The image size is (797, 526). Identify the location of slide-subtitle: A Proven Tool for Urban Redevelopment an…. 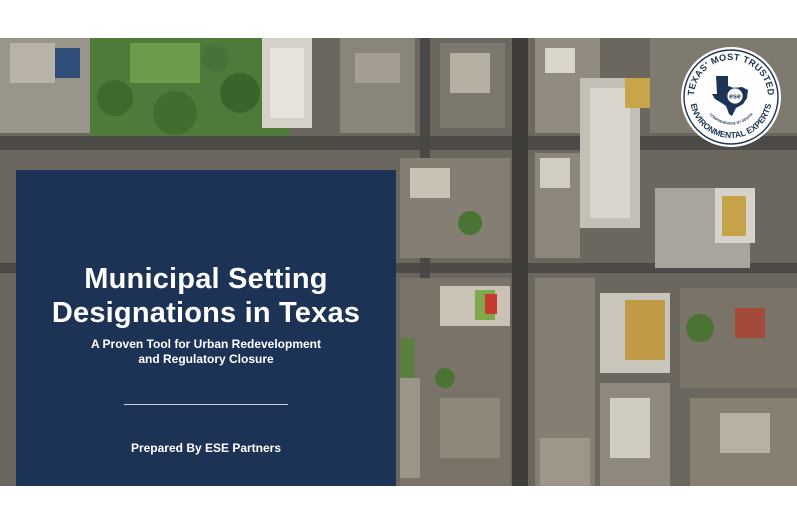
(206, 352).